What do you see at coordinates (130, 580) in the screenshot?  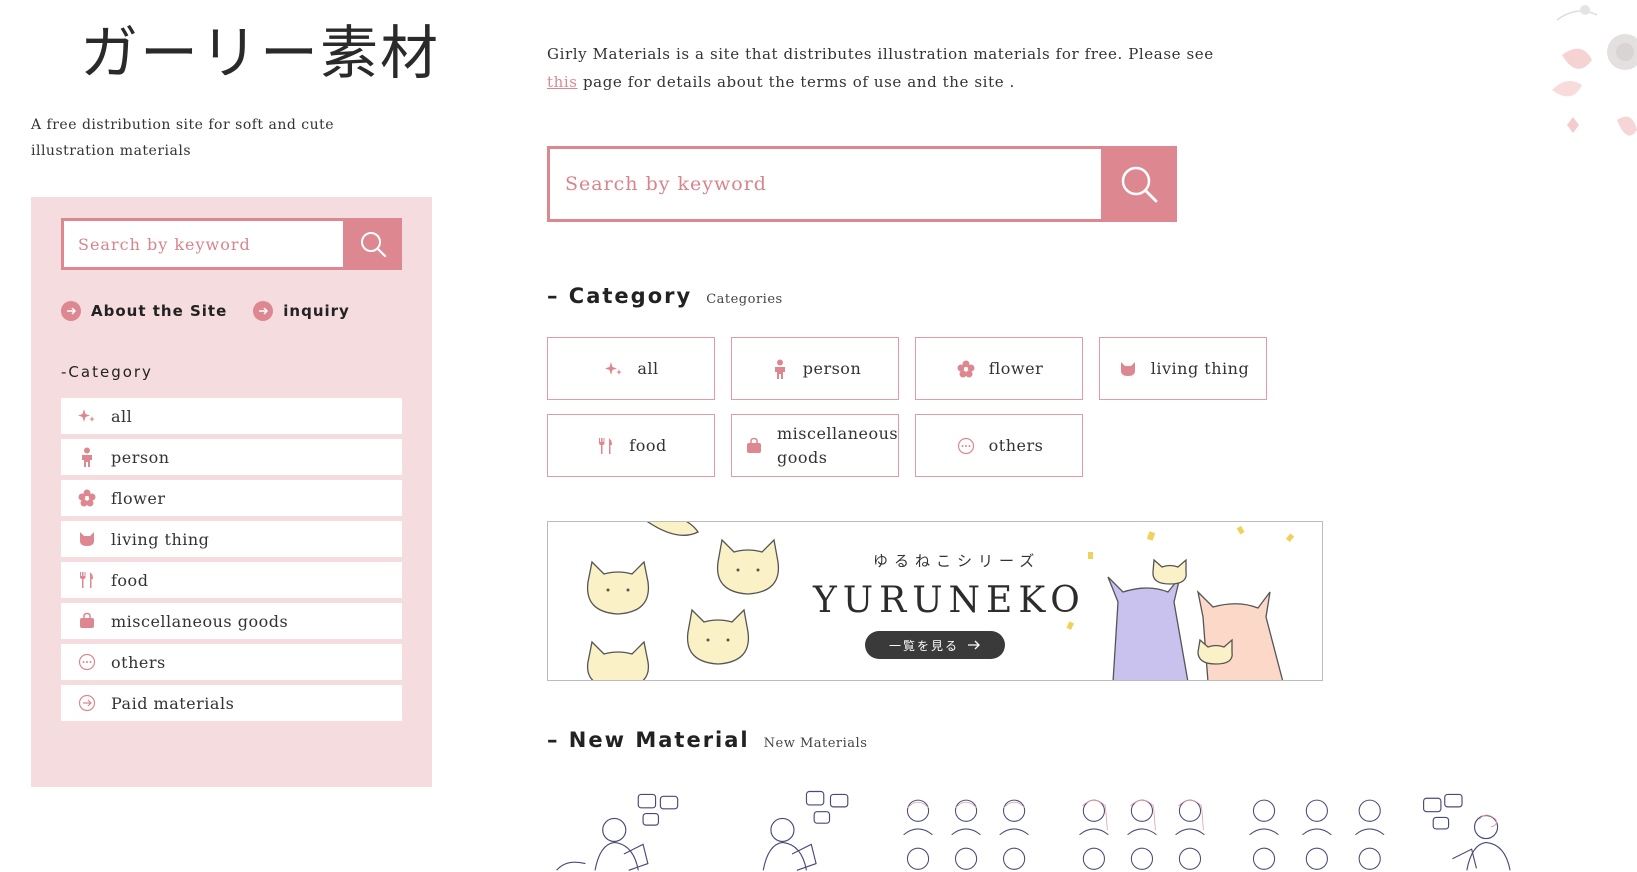 I see `sidebar-item-label: food` at bounding box center [130, 580].